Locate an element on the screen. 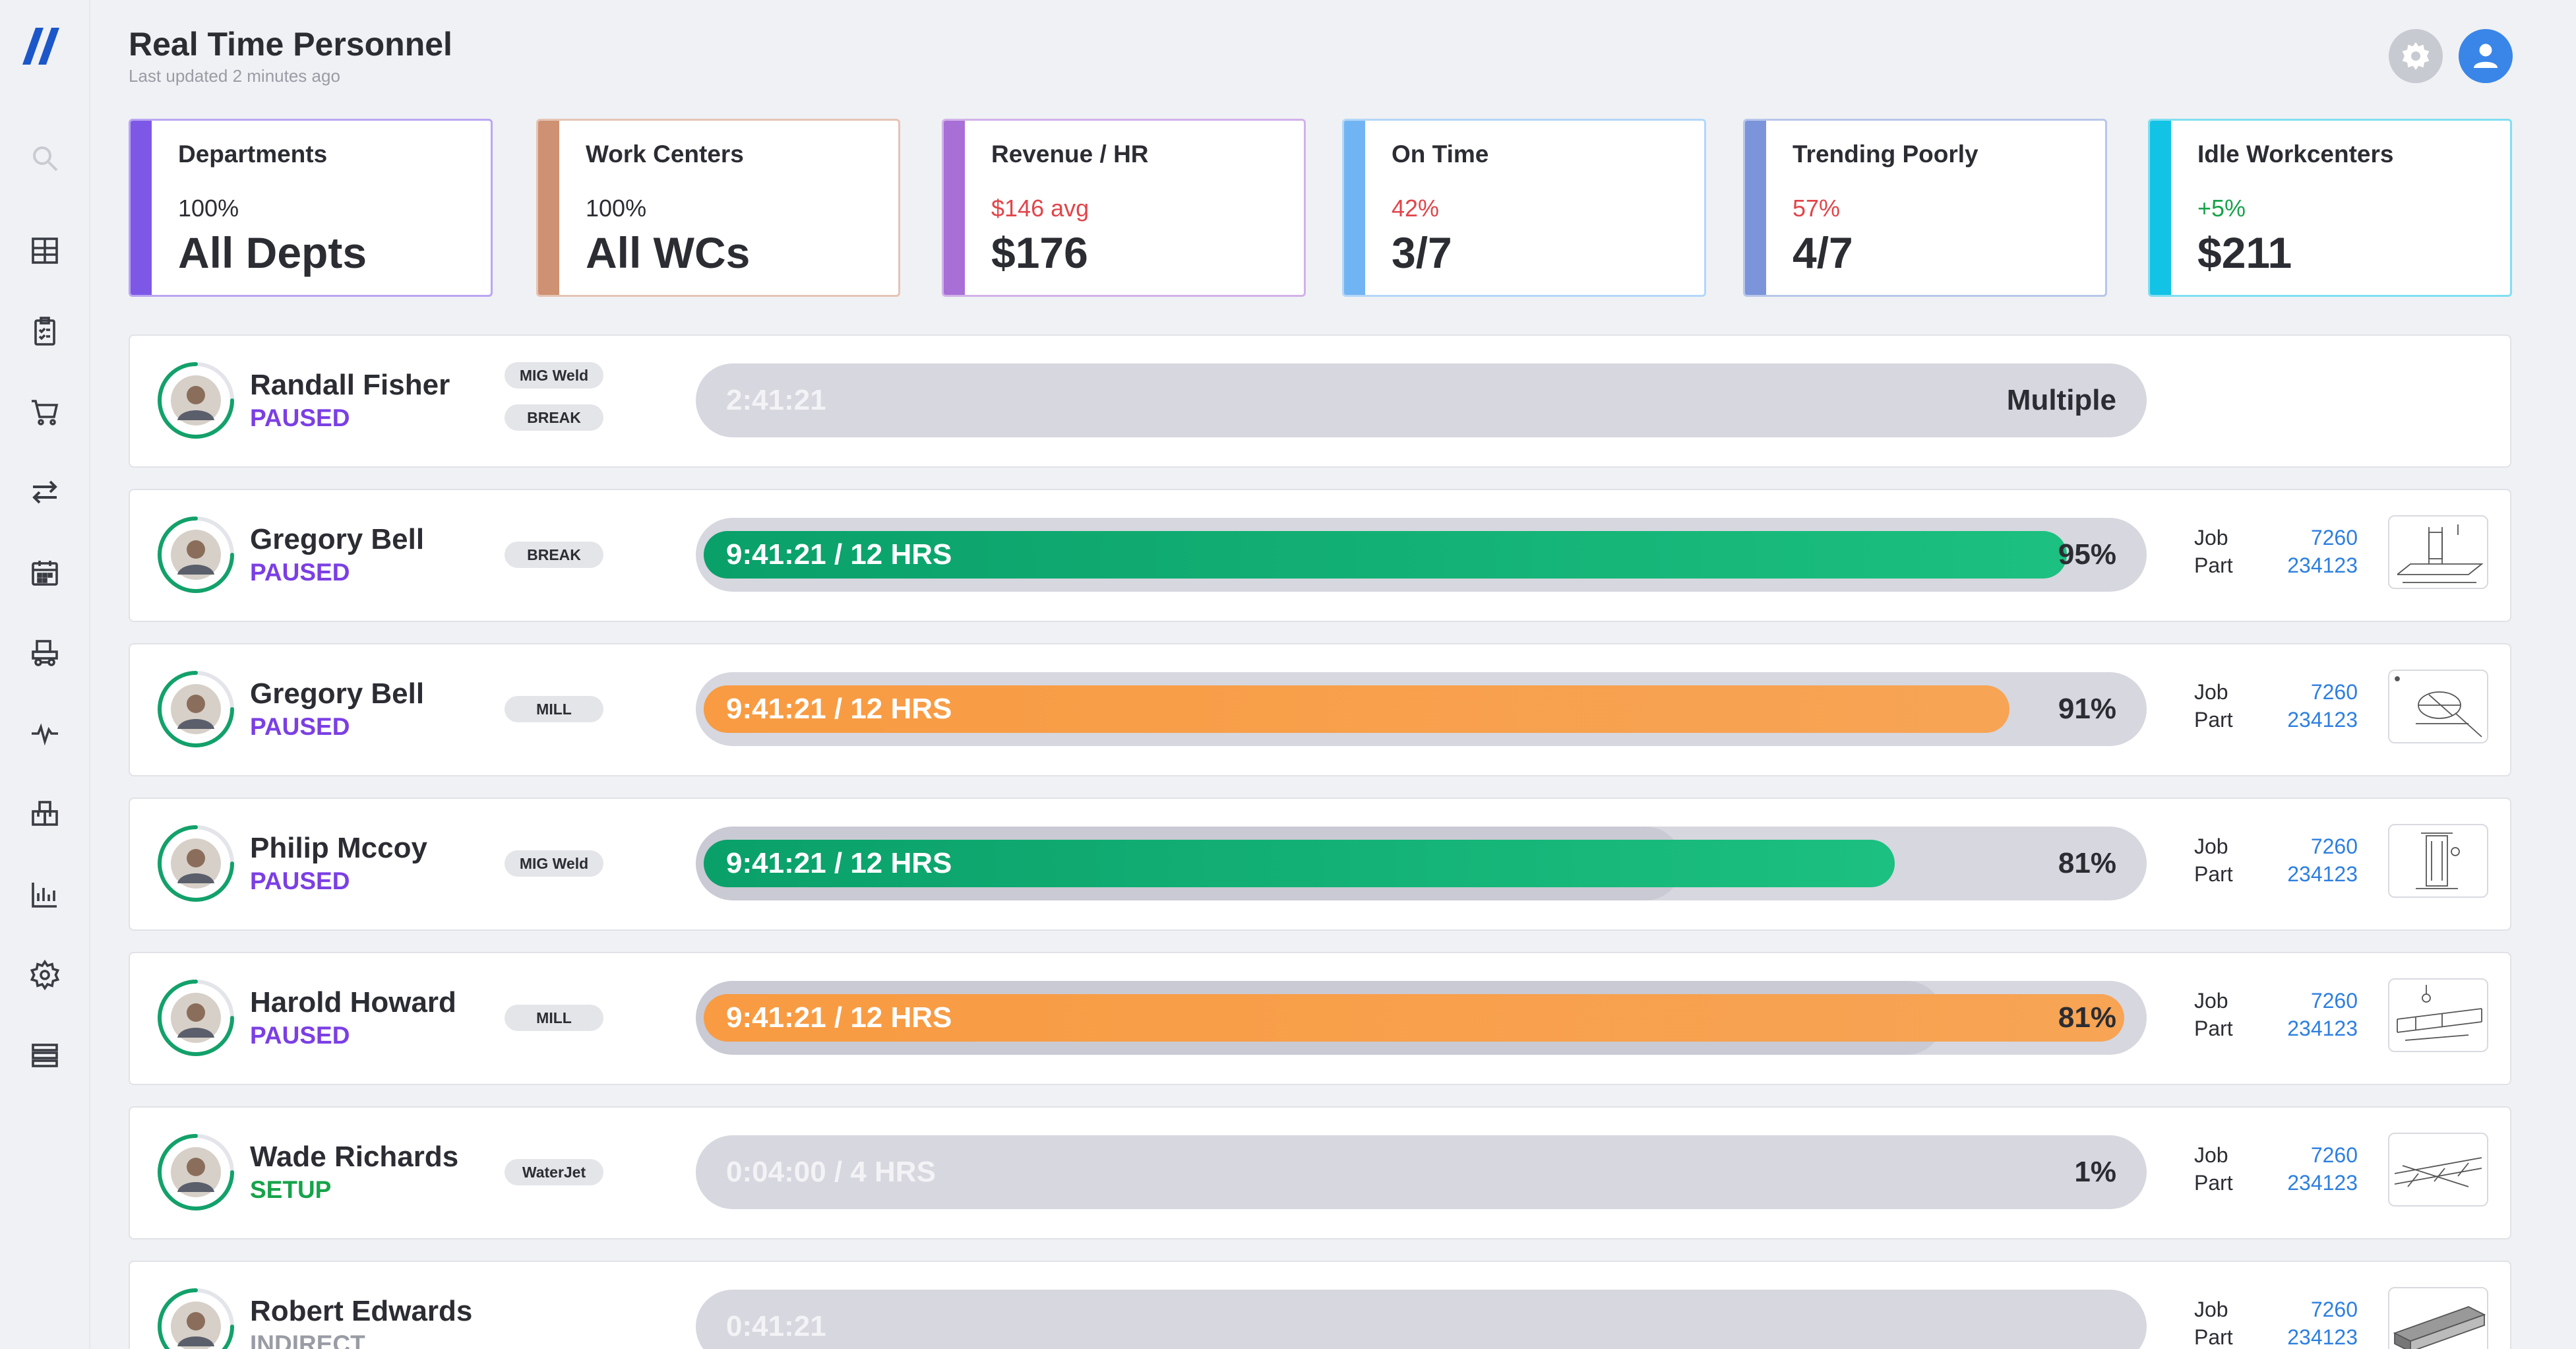 This screenshot has height=1349, width=2576. settings-button is located at coordinates (2416, 56).